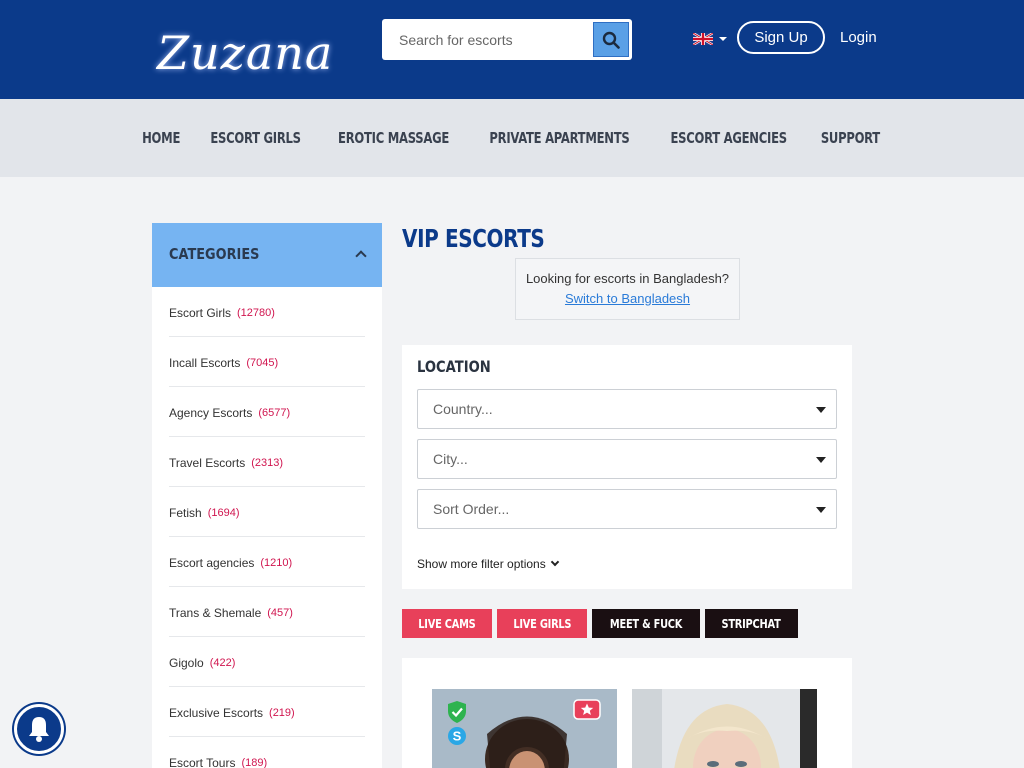 The width and height of the screenshot is (1024, 768). Describe the element at coordinates (262, 362) in the screenshot. I see `category-count: (7045)` at that location.